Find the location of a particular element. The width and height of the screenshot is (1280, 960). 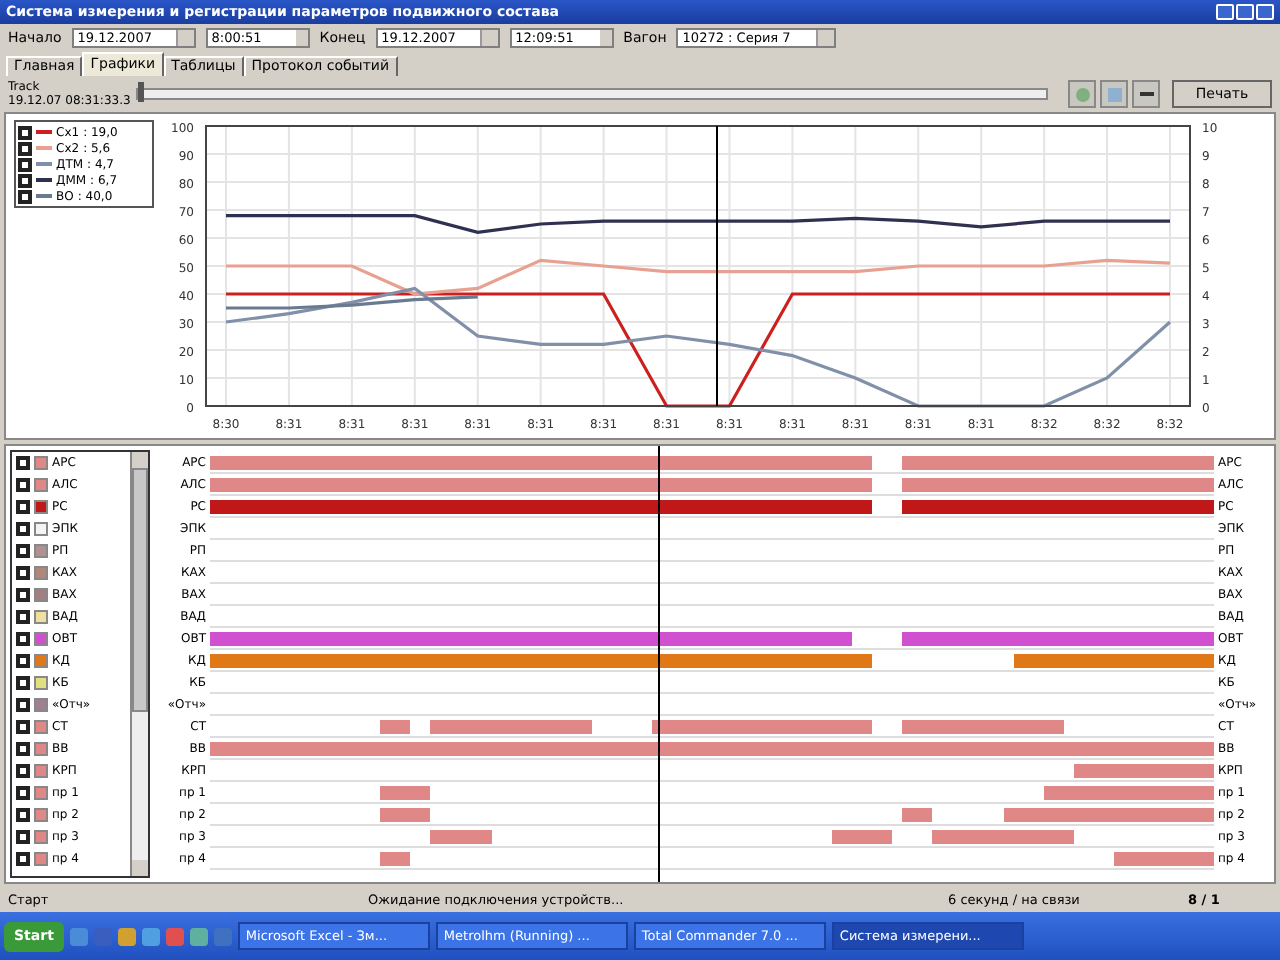

slider-thumb is located at coordinates (141, 92).